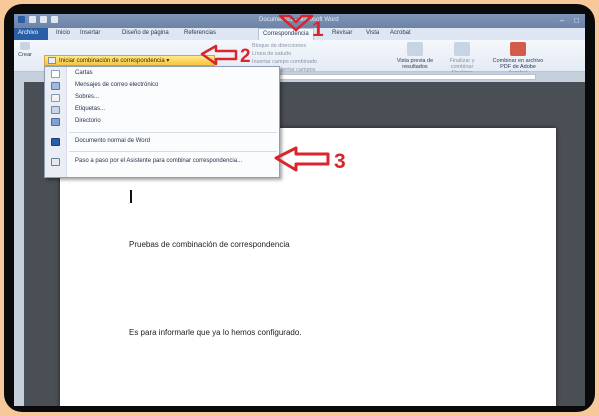  Describe the element at coordinates (265, 93) in the screenshot. I see `annotation-overlay` at that location.